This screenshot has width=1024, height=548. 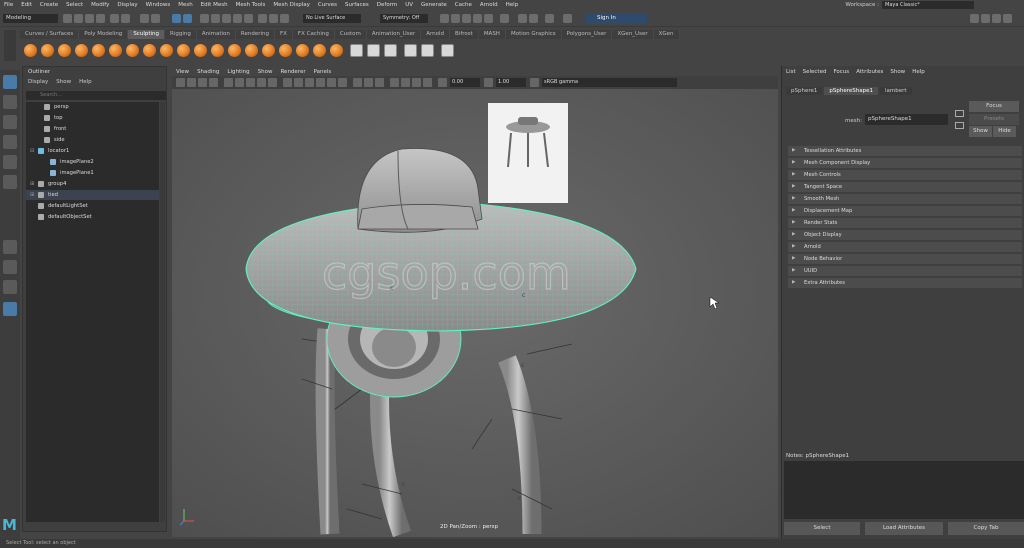 I want to click on select-mode-icon, so click(x=187, y=18).